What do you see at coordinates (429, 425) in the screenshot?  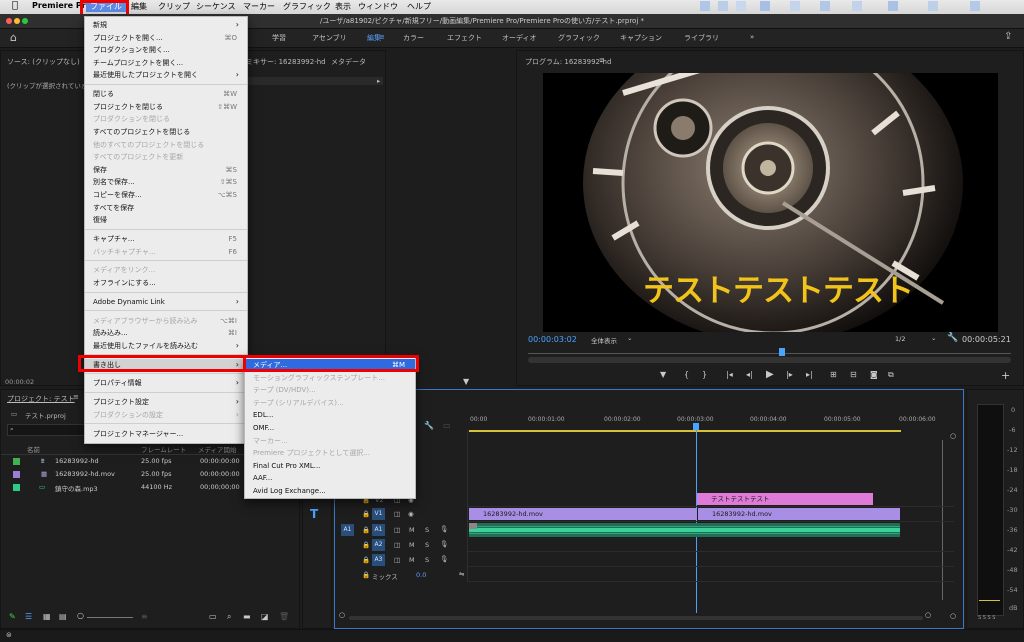 I see `wrench-icon: 🔧` at bounding box center [429, 425].